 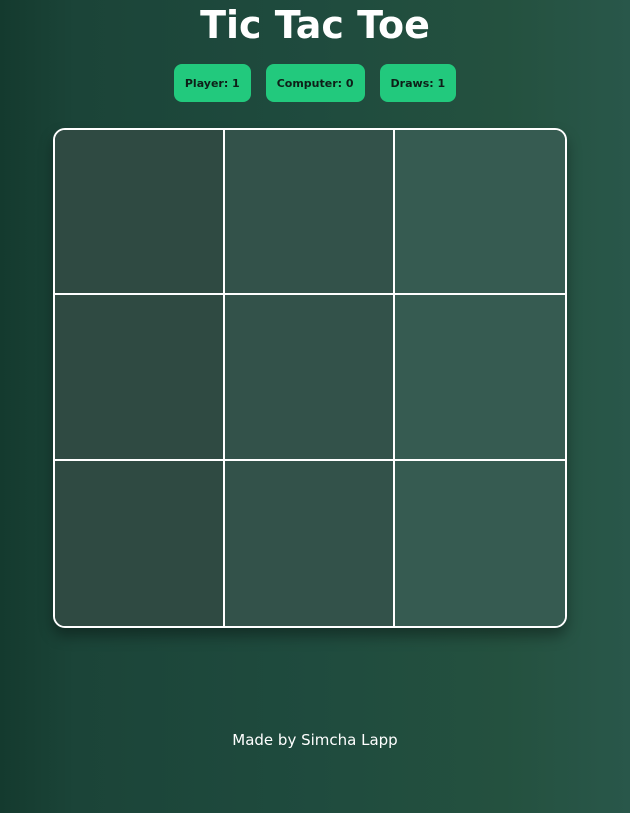 I want to click on footer-credit: Made by Simcha Lapp, so click(x=315, y=740).